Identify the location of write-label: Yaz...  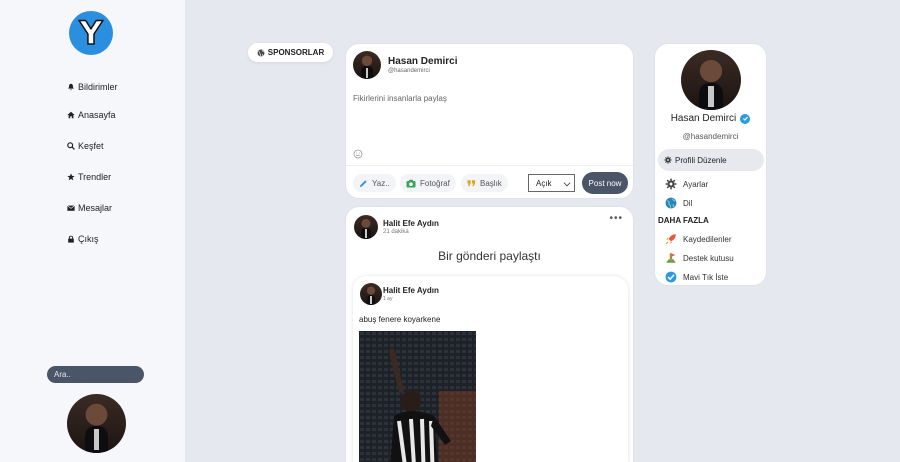
(381, 183).